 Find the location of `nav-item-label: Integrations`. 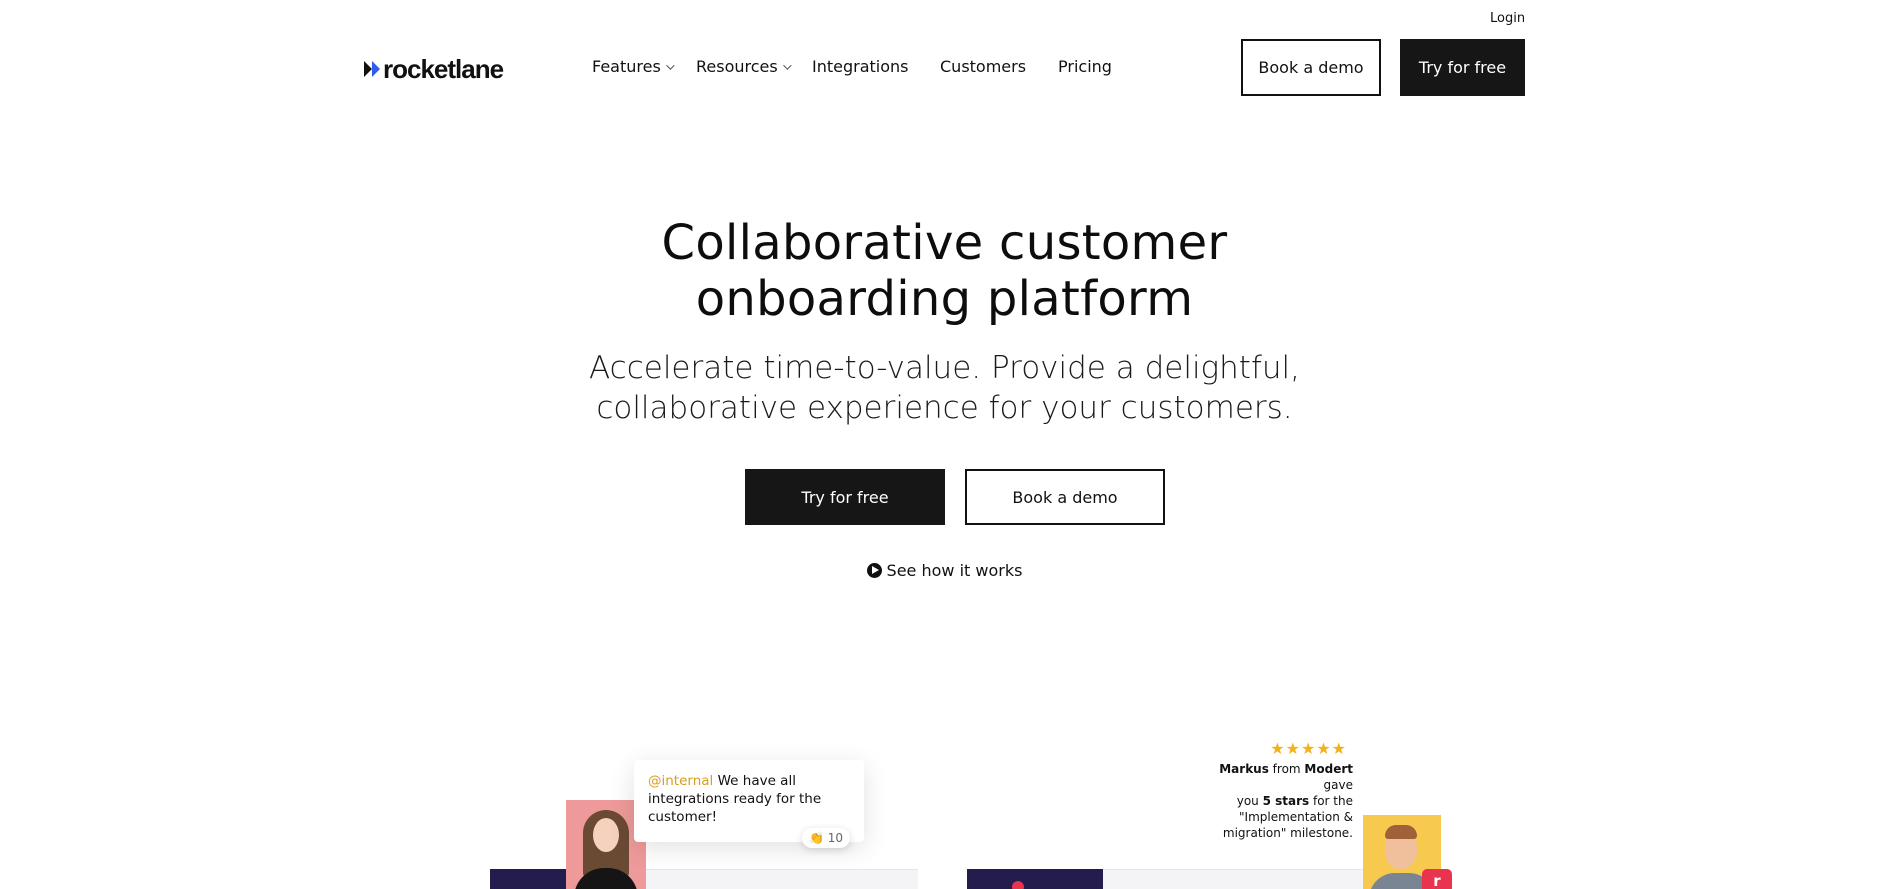

nav-item-label: Integrations is located at coordinates (860, 66).